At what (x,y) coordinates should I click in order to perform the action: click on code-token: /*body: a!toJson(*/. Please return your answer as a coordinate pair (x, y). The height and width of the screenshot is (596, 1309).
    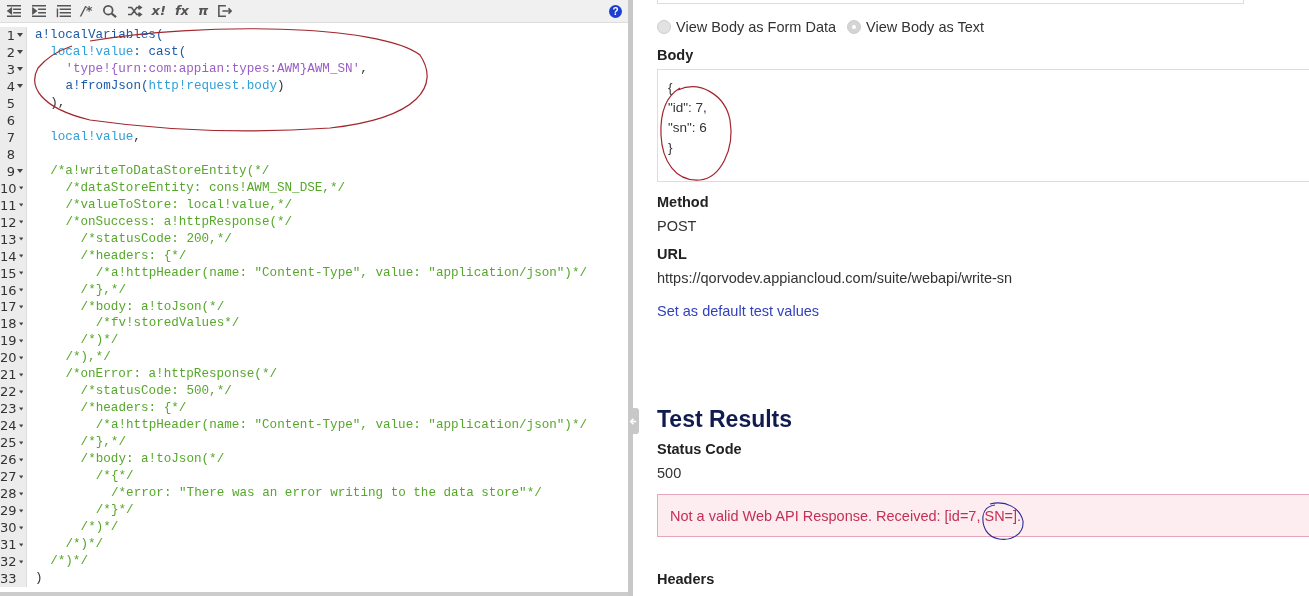
    Looking at the image, I should click on (152, 459).